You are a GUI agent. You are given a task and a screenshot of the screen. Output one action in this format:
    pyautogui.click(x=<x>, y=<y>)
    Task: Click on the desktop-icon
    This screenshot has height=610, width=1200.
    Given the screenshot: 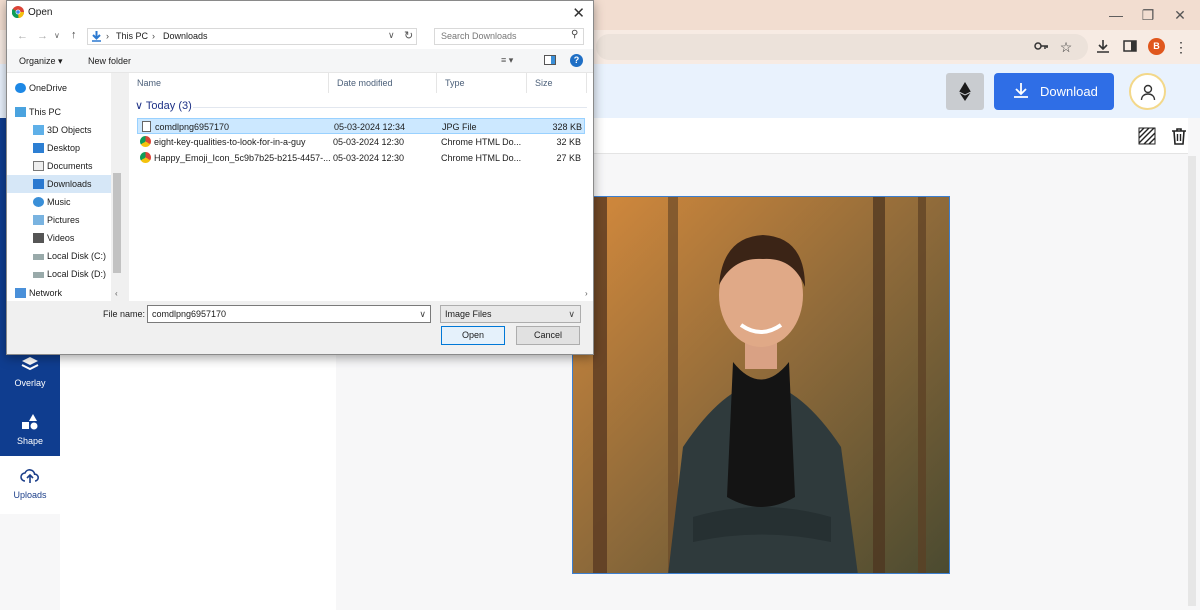 What is the action you would take?
    pyautogui.click(x=38, y=148)
    